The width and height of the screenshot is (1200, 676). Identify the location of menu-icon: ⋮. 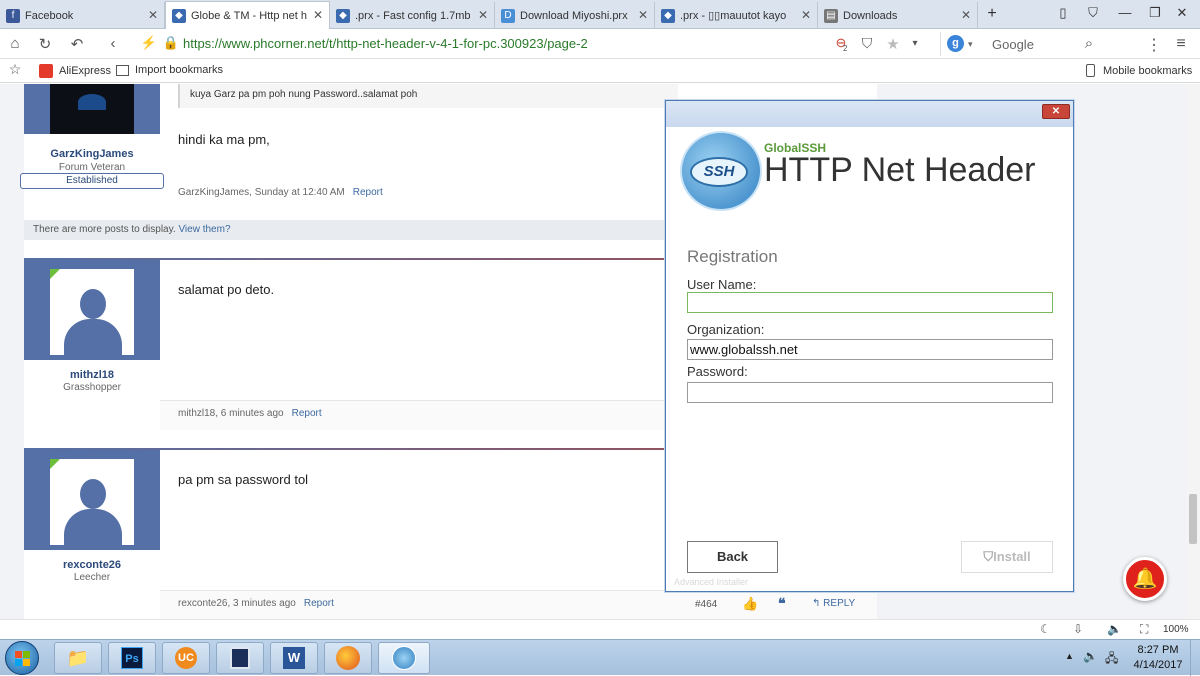
(1154, 45).